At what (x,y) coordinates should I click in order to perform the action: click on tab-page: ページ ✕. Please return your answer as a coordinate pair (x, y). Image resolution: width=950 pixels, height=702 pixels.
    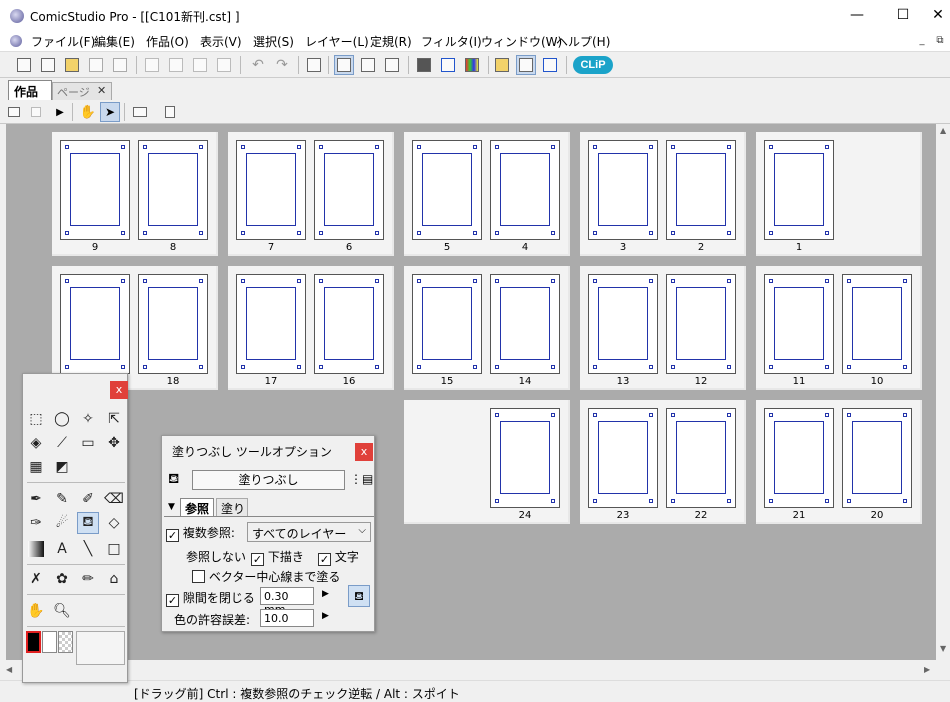
    Looking at the image, I should click on (82, 91).